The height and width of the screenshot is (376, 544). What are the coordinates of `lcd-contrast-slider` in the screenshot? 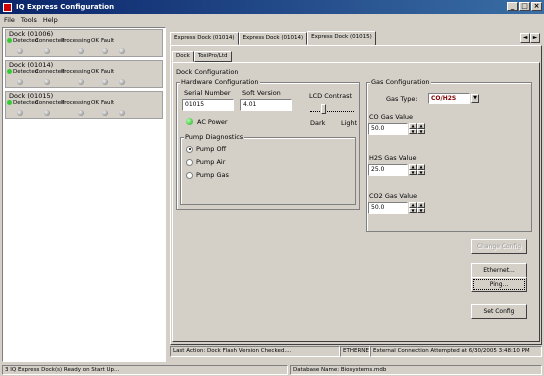 It's located at (323, 109).